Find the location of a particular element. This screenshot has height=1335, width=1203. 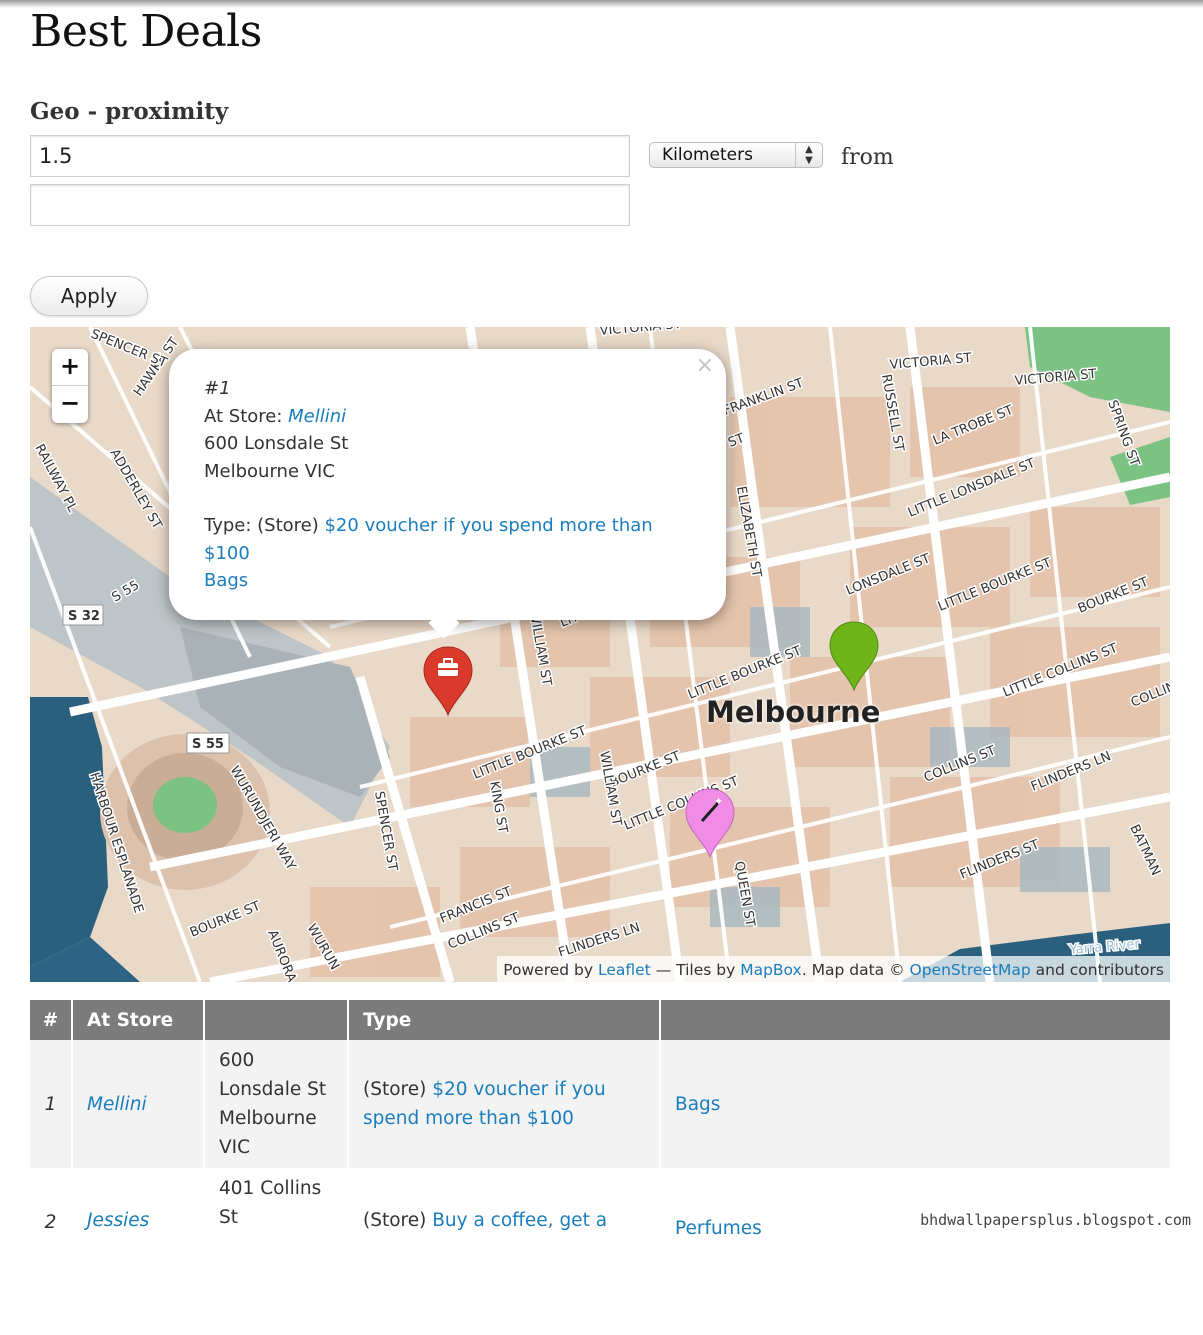

row-number: 2 is located at coordinates (51, 1251).